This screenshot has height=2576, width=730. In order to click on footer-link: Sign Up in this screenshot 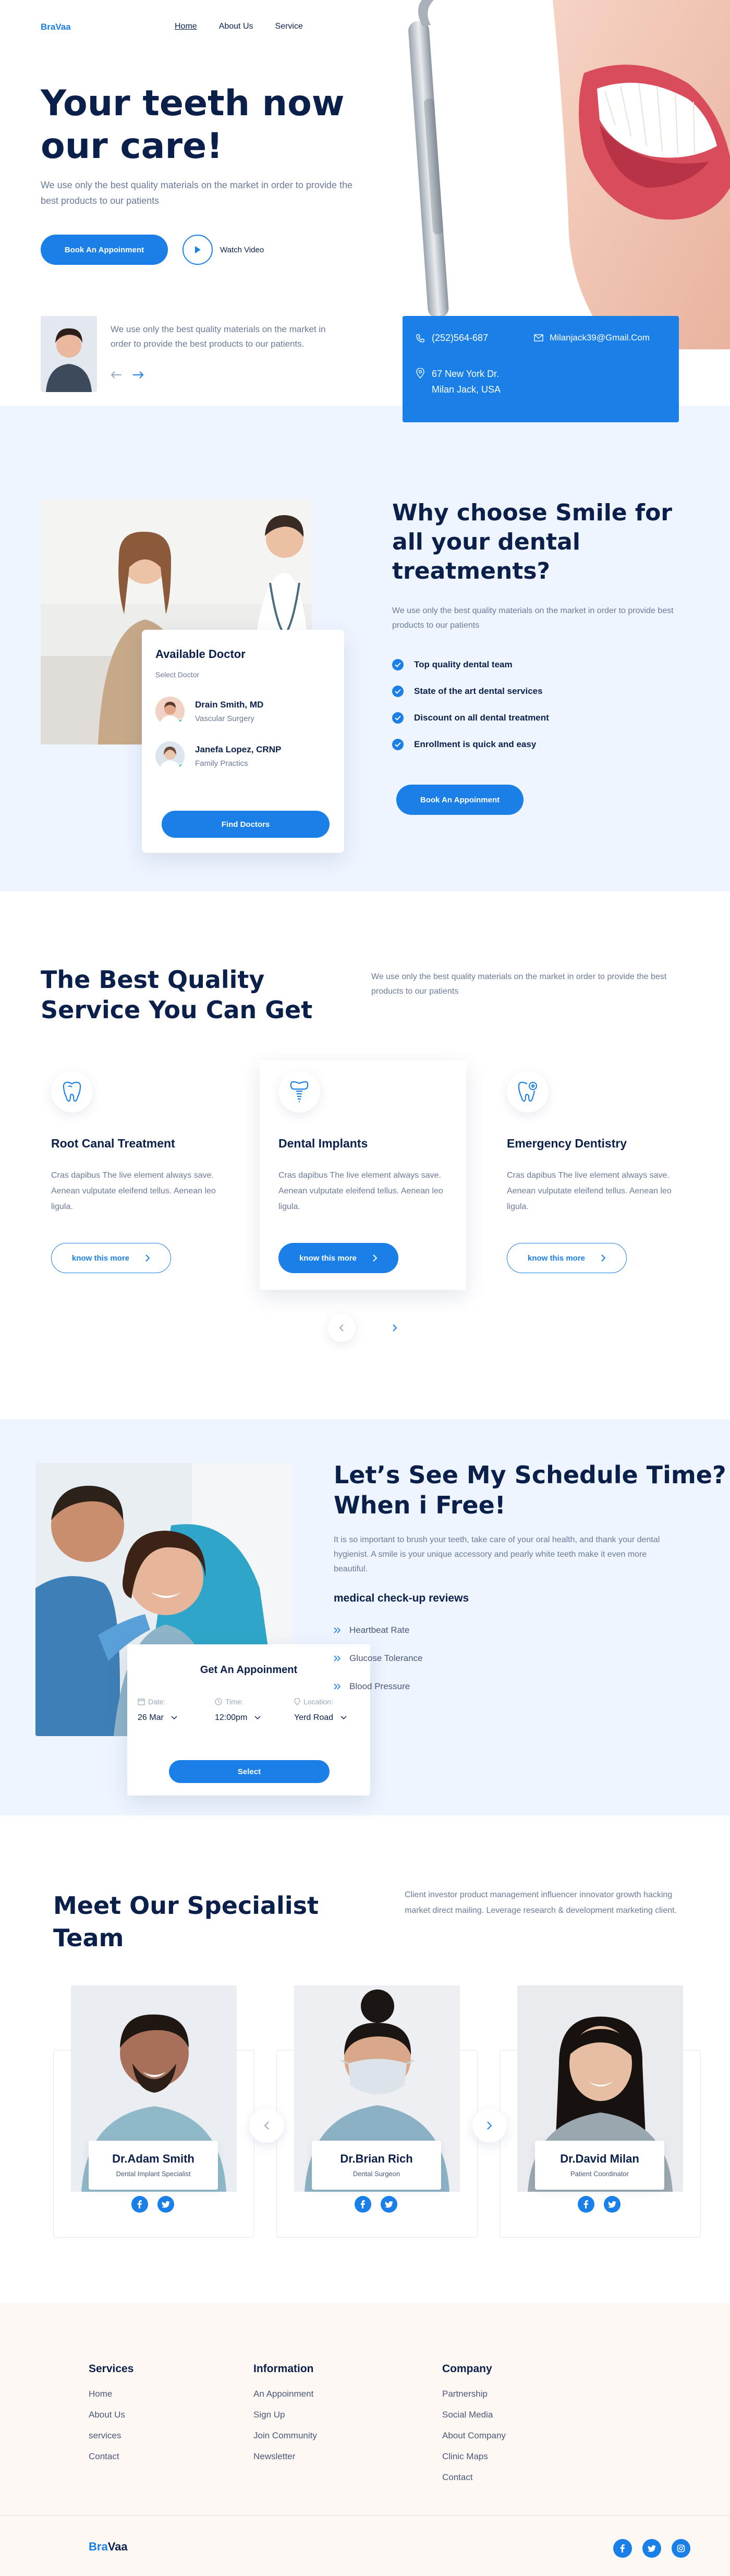, I will do `click(285, 2415)`.